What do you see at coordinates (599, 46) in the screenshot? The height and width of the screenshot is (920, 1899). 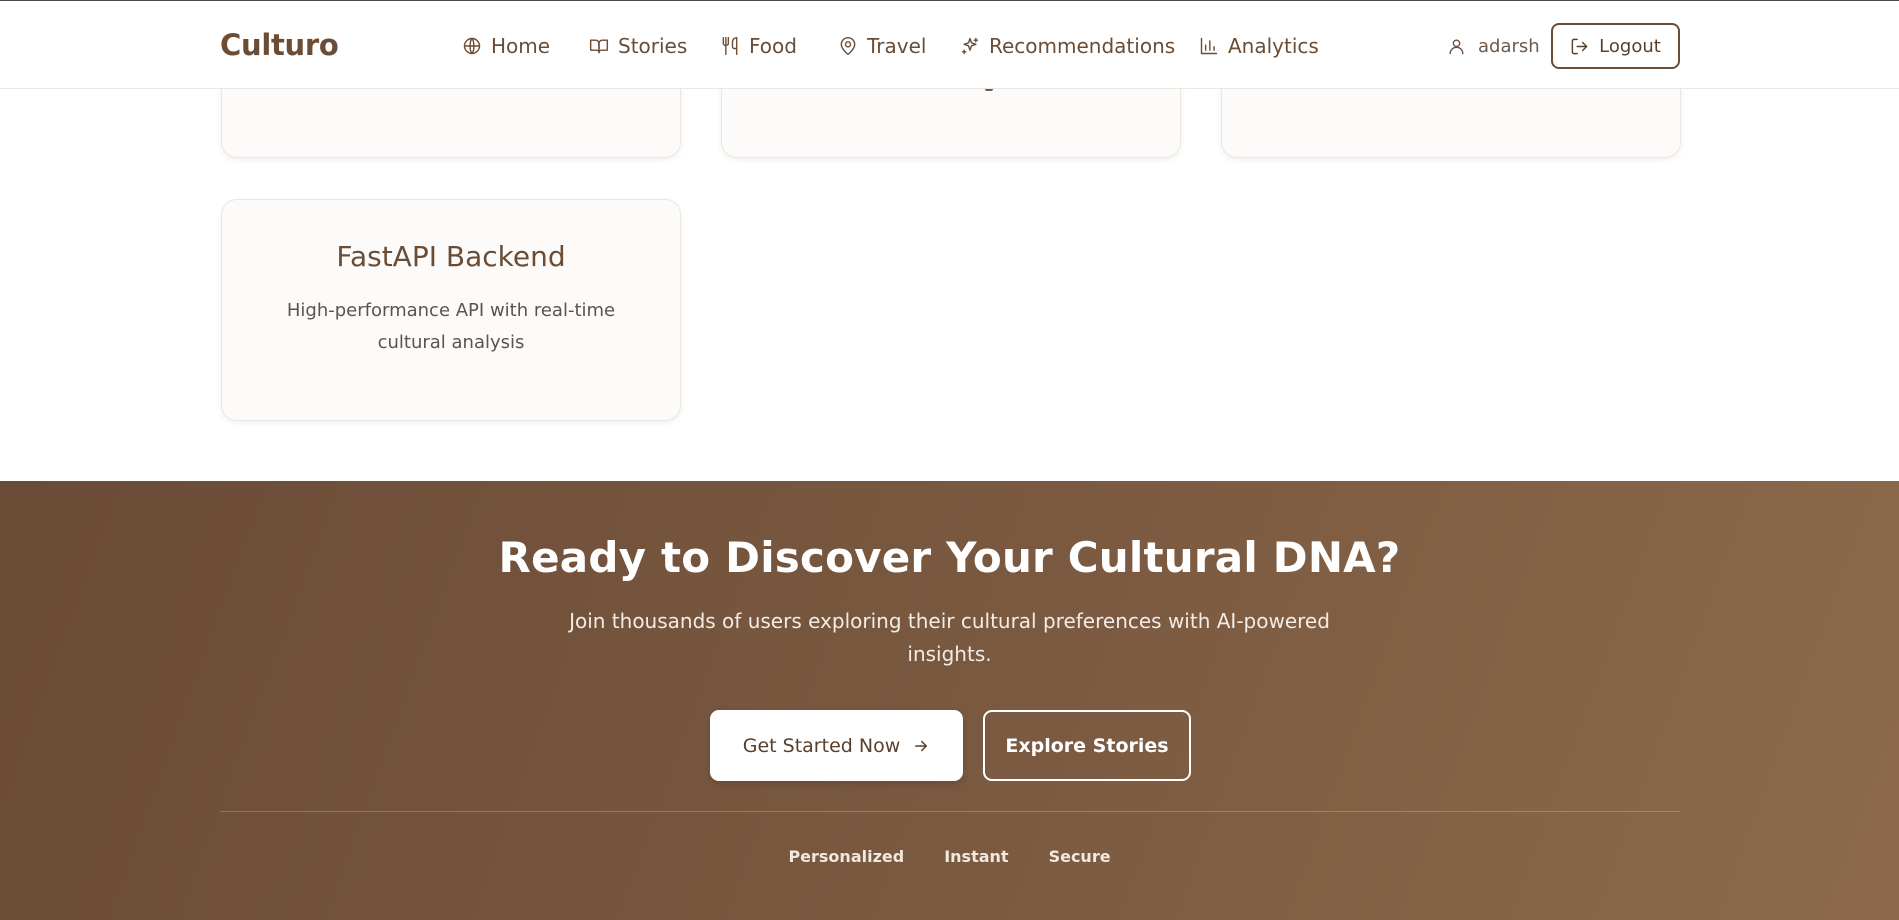 I see `book-icon` at bounding box center [599, 46].